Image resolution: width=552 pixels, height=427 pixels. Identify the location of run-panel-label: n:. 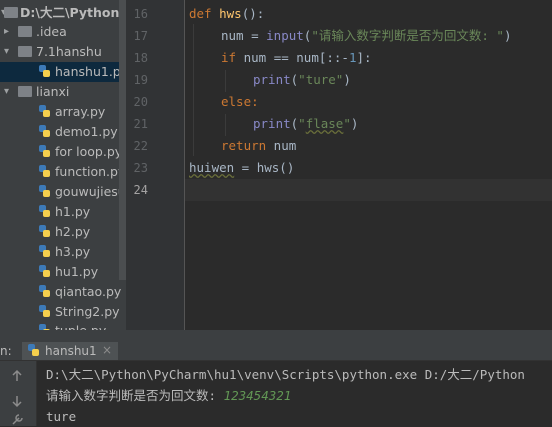
(6, 351).